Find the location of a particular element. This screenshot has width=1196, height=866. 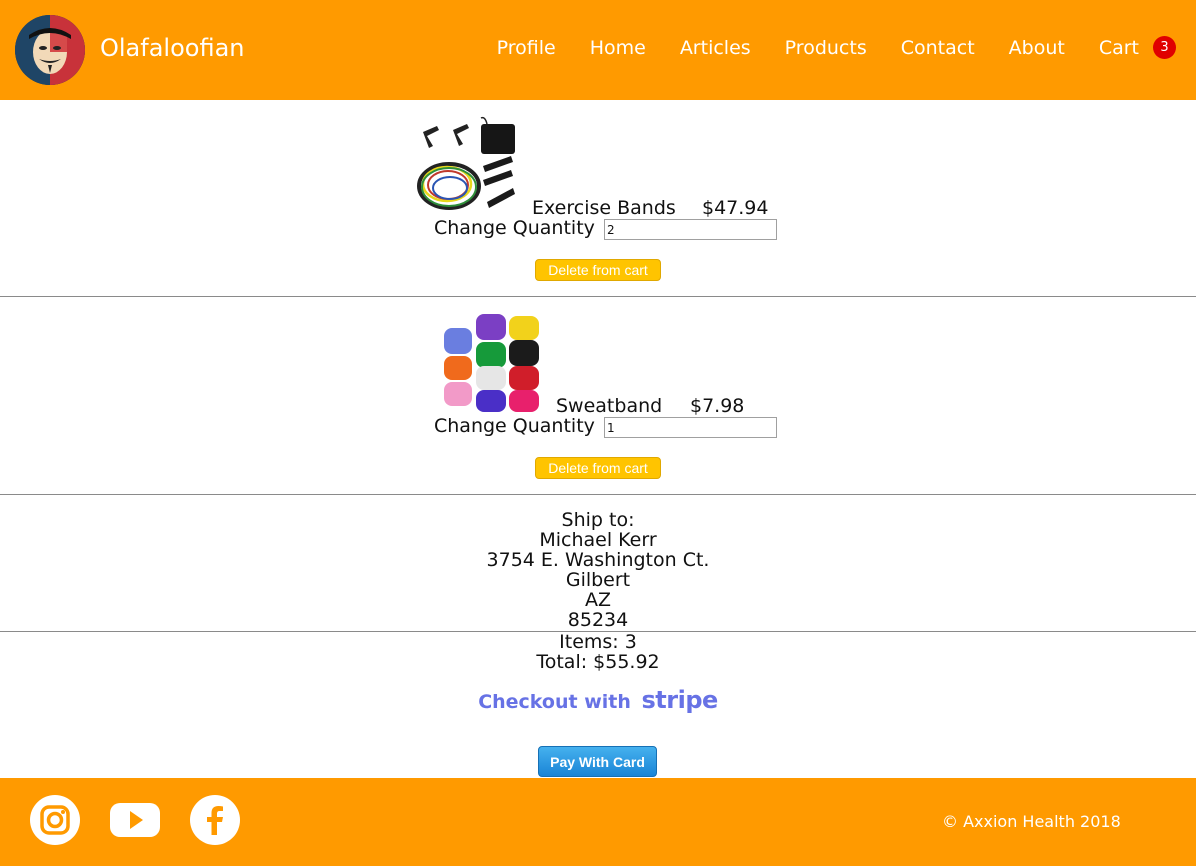

product-price: $7.98 is located at coordinates (717, 406).